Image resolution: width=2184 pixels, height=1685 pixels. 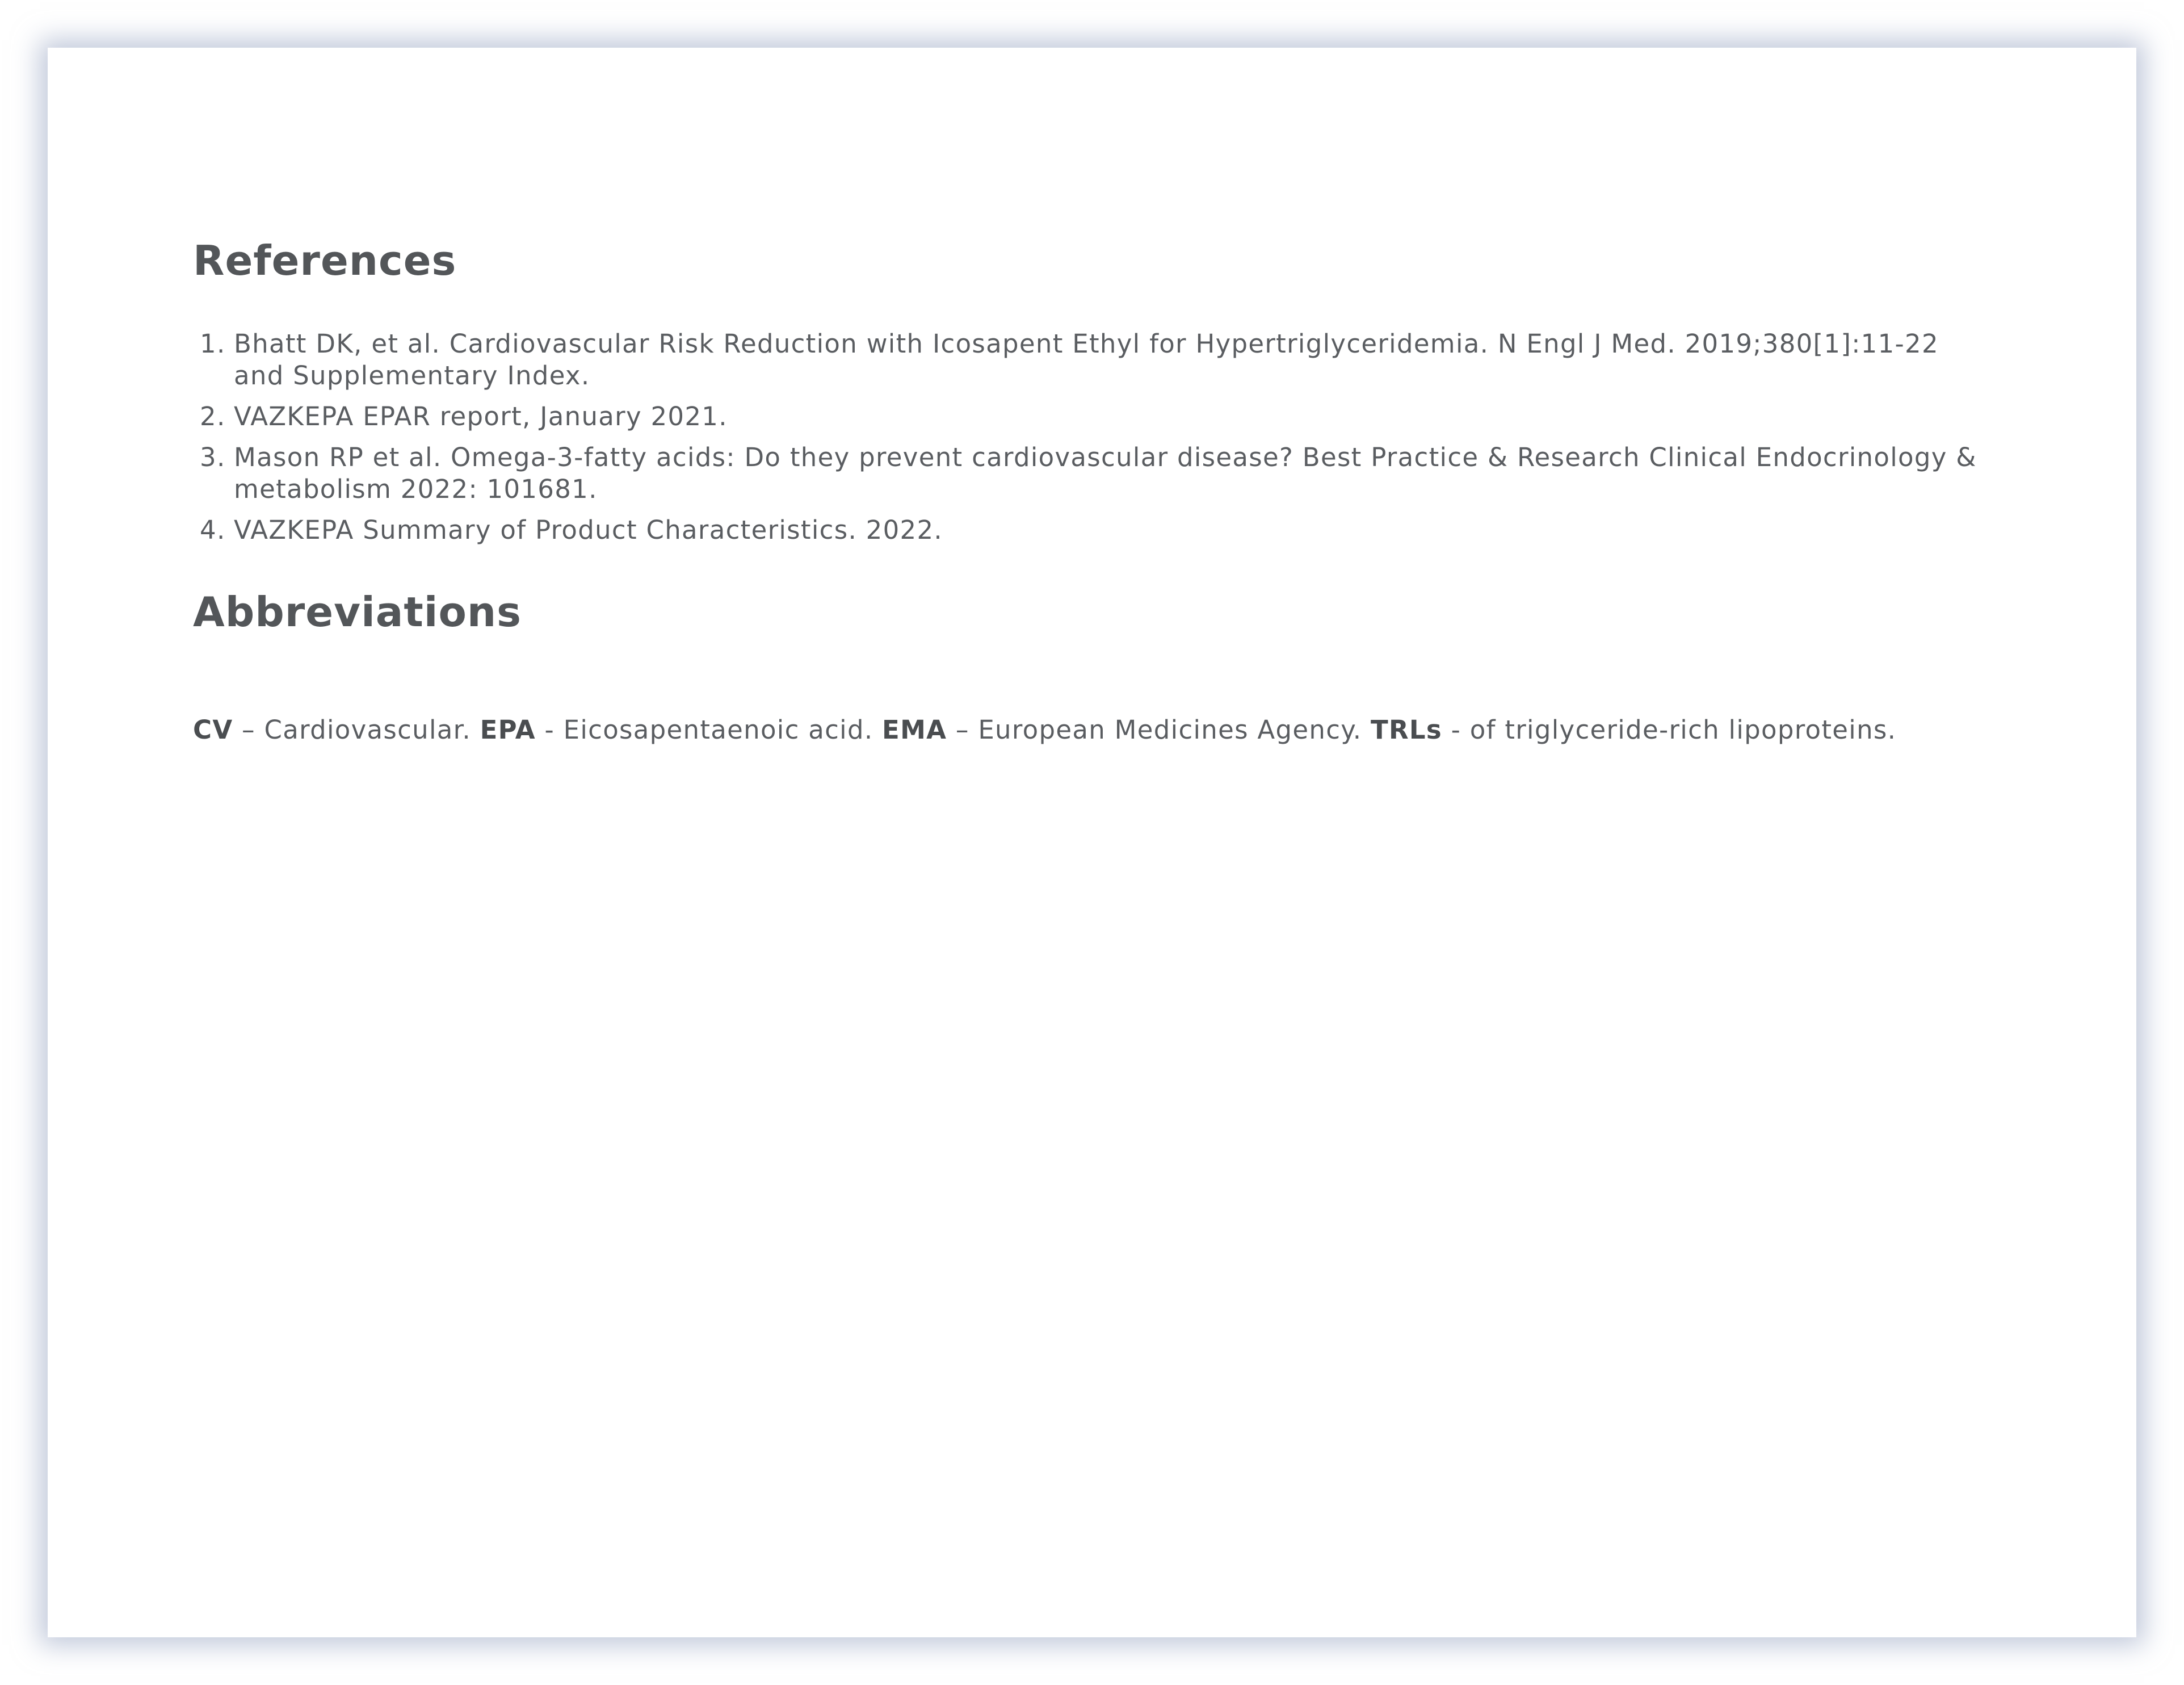 What do you see at coordinates (325, 260) in the screenshot?
I see `references-heading: References` at bounding box center [325, 260].